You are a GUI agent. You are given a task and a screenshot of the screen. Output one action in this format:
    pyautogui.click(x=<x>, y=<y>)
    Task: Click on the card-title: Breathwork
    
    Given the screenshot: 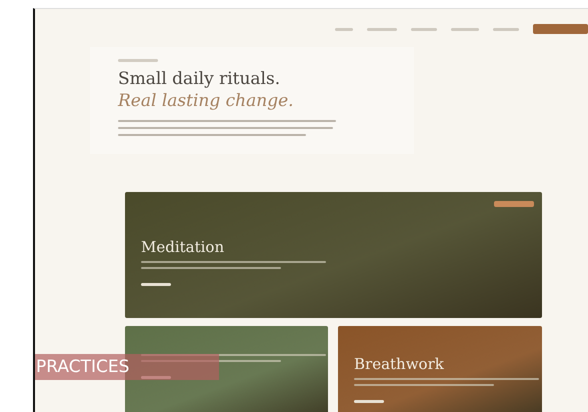 What is the action you would take?
    pyautogui.click(x=399, y=364)
    